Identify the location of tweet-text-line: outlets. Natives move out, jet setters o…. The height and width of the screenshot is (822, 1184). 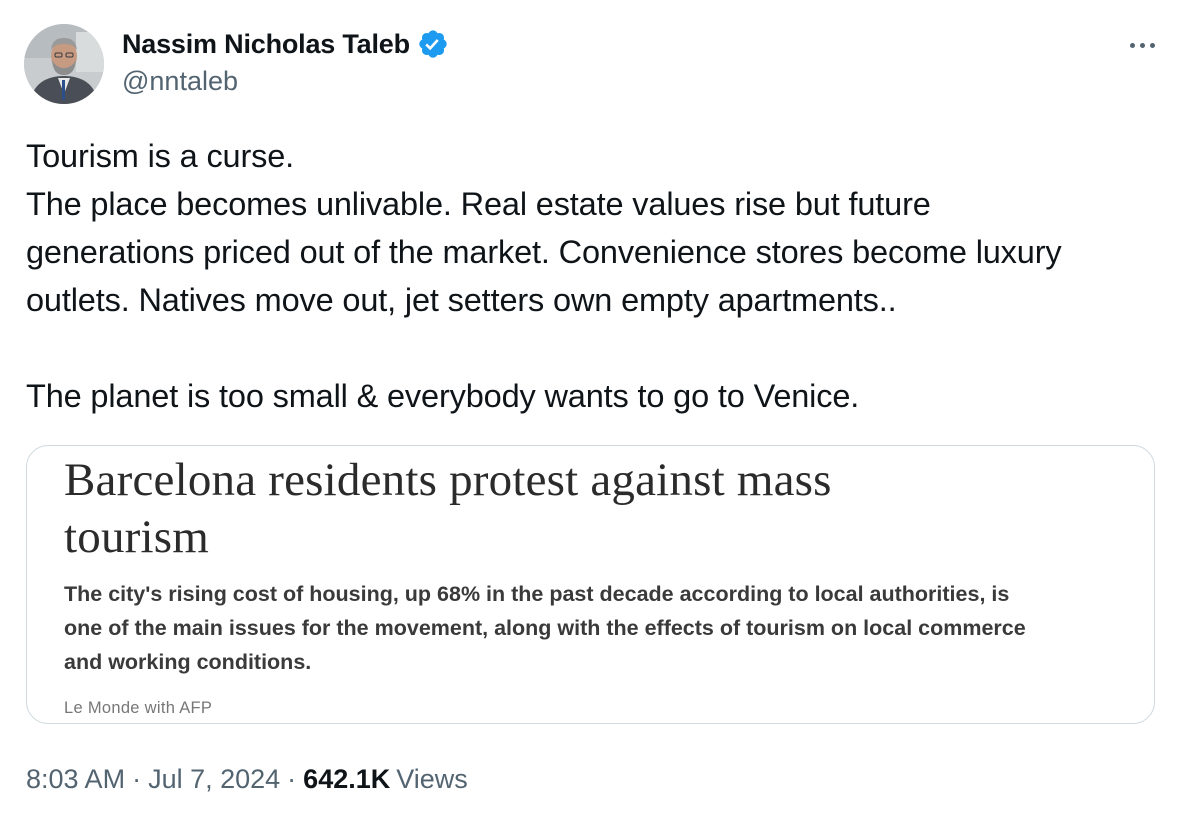
(461, 300).